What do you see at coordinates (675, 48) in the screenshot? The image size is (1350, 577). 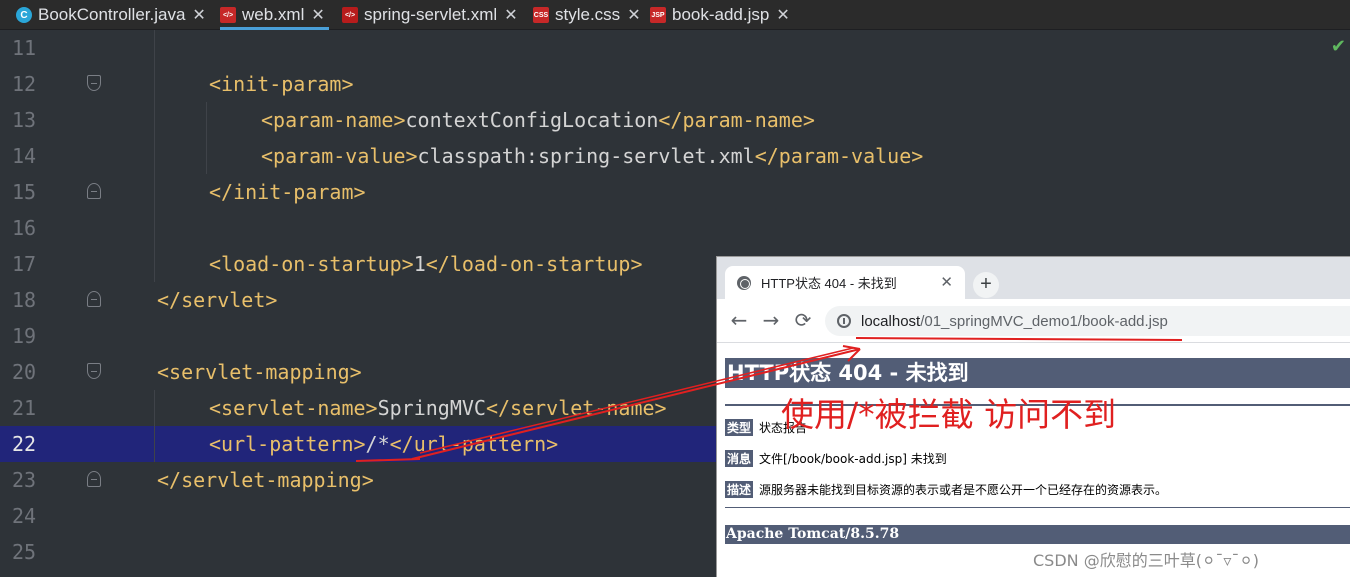 I see `code-line: 11` at bounding box center [675, 48].